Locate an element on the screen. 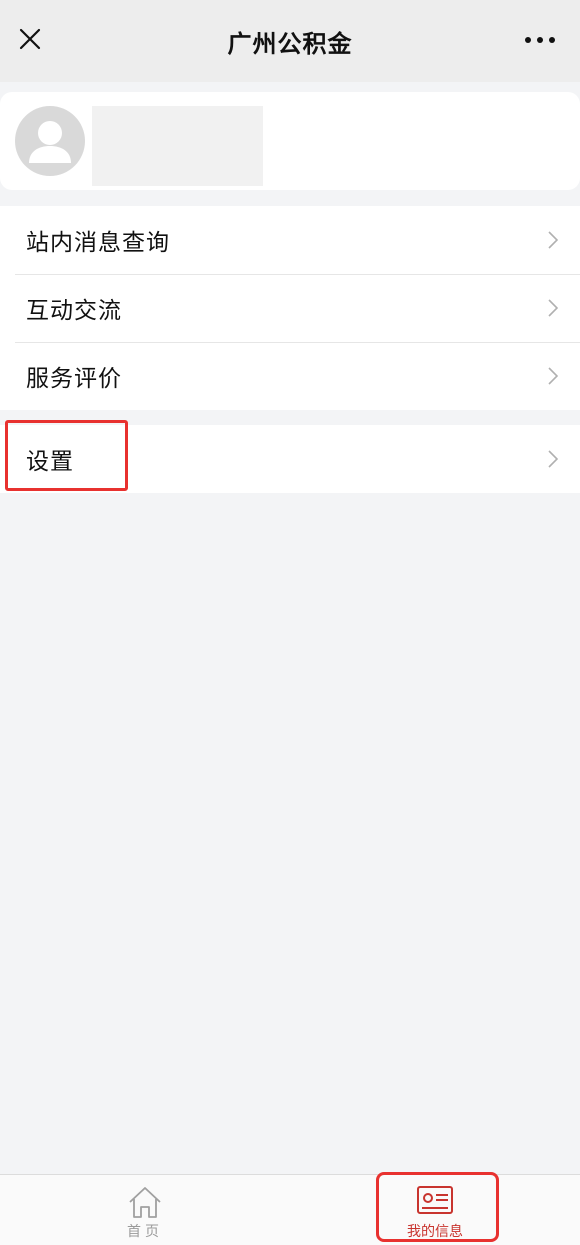 This screenshot has height=1245, width=580. menu-item-label: 站内消息查询 is located at coordinates (98, 243).